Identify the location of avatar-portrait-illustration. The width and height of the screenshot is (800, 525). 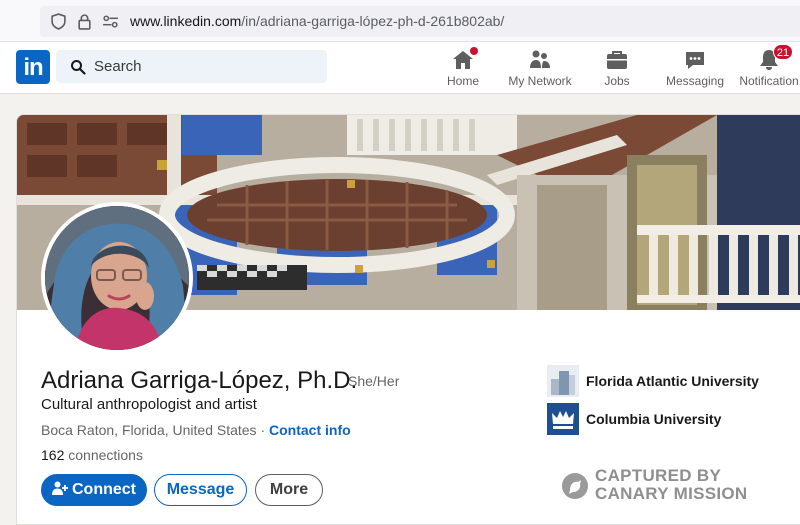
(117, 278).